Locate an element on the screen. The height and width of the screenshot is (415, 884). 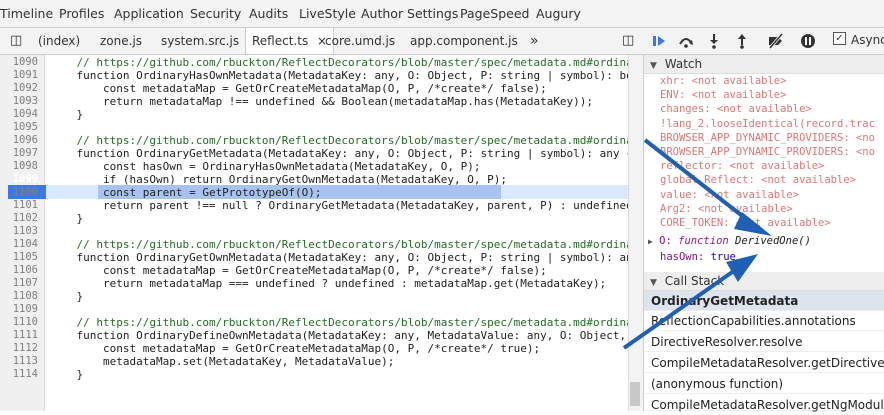
line-number: 1107 is located at coordinates (19, 283).